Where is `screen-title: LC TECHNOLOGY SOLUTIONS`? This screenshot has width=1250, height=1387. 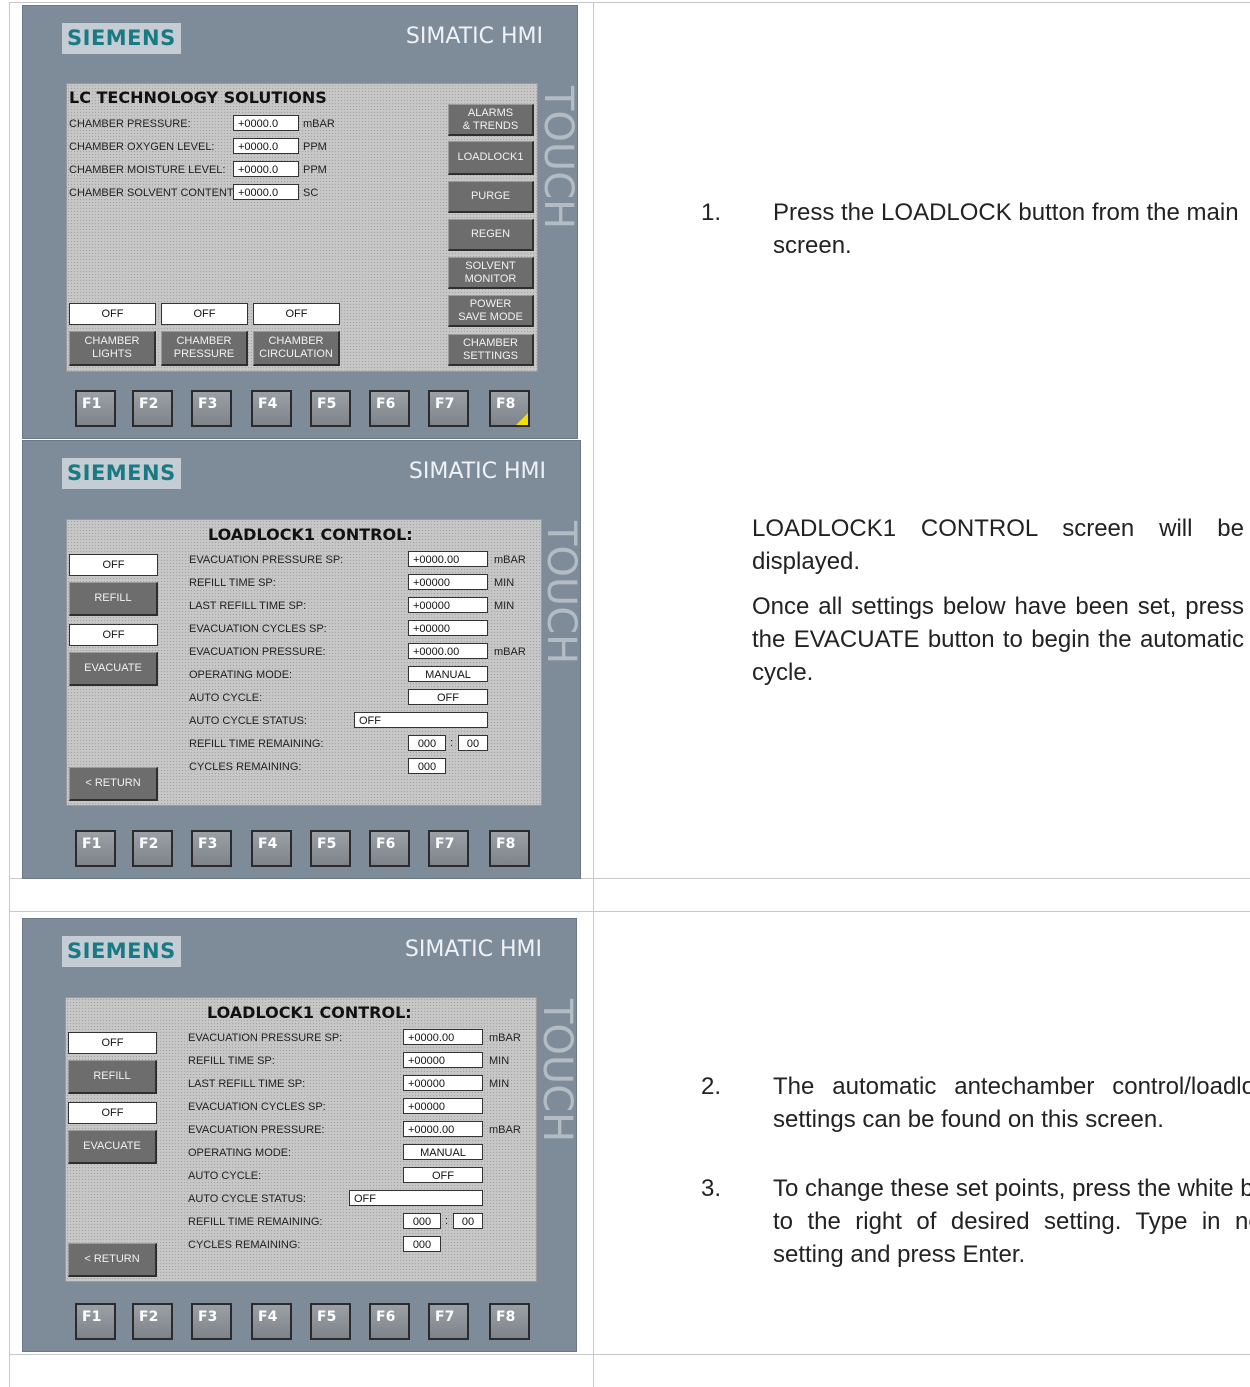
screen-title: LC TECHNOLOGY SOLUTIONS is located at coordinates (198, 97).